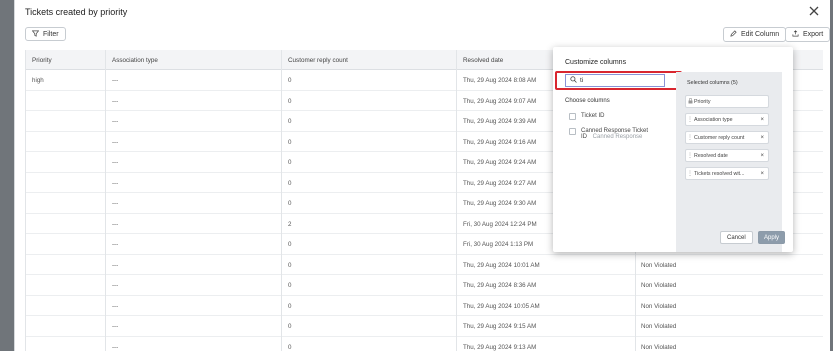  I want to click on chip-label: Customer reply count, so click(719, 137).